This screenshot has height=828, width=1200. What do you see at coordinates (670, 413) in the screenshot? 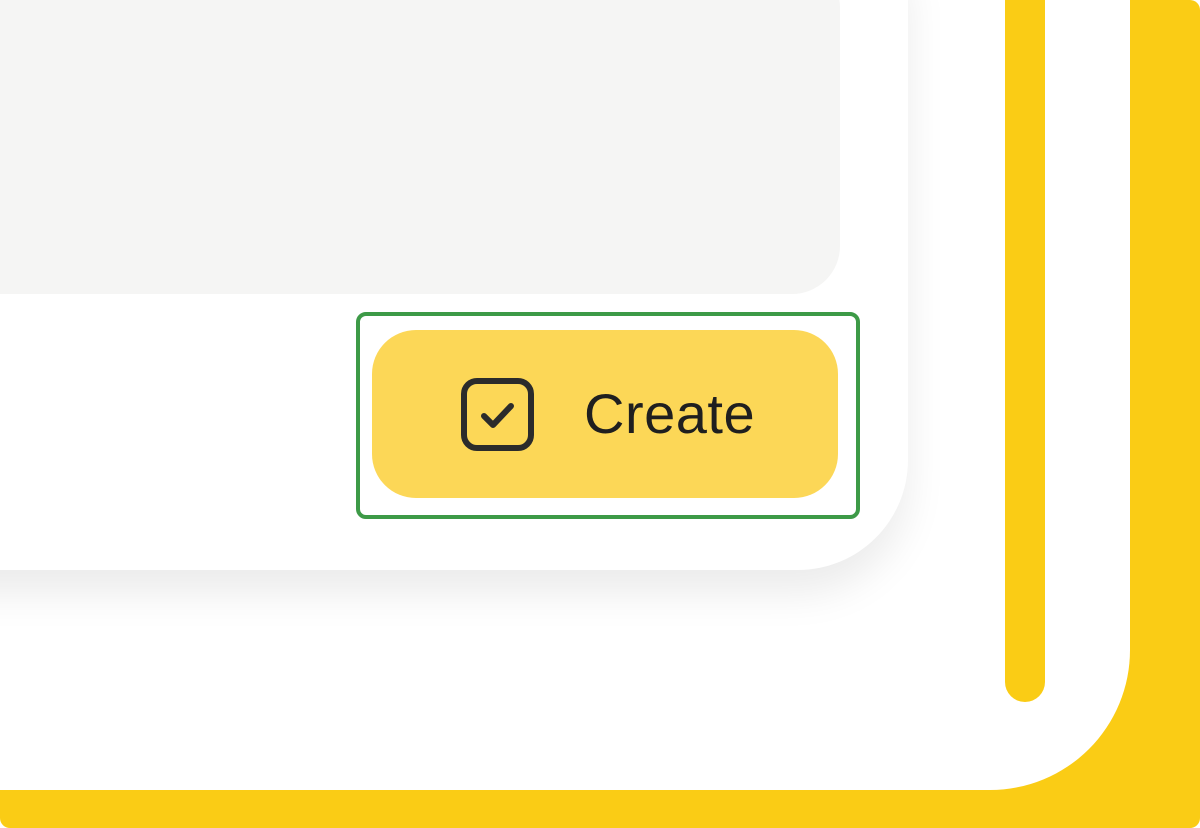
I see `create-button-label: Create` at bounding box center [670, 413].